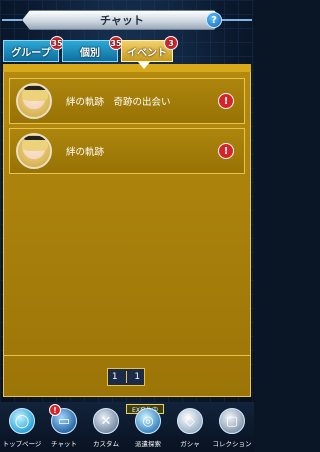  Describe the element at coordinates (232, 421) in the screenshot. I see `bag-icon: ▢` at that location.